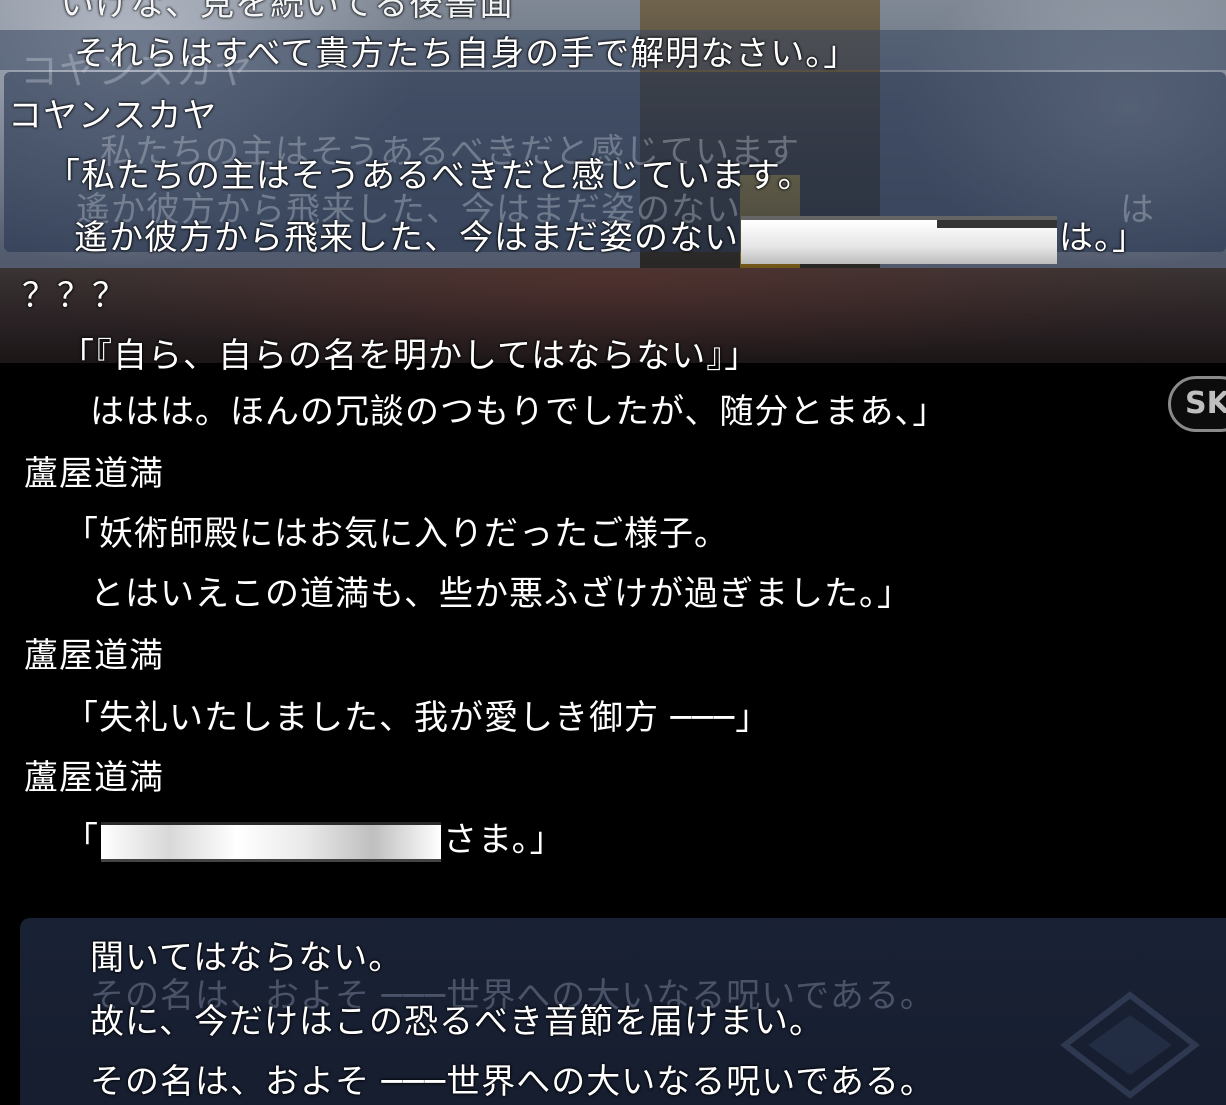  I want to click on dialog-line: ははは。ほんの冗談のつもりでしたが、随分とまあ、」, so click(519, 412).